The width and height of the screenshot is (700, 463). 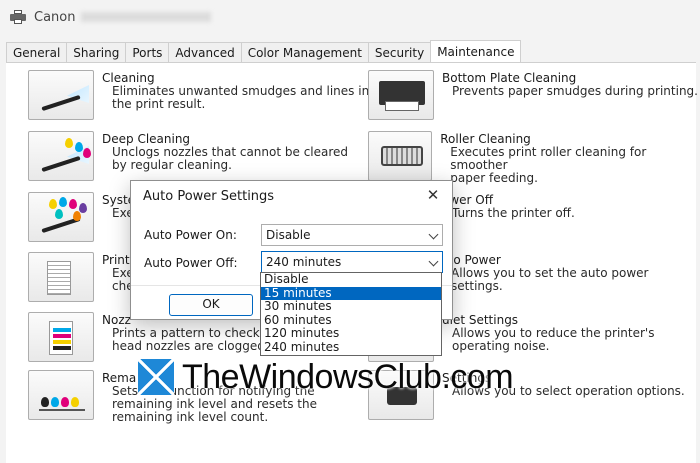 I want to click on tab-maintenance: Maintenance, so click(x=476, y=51).